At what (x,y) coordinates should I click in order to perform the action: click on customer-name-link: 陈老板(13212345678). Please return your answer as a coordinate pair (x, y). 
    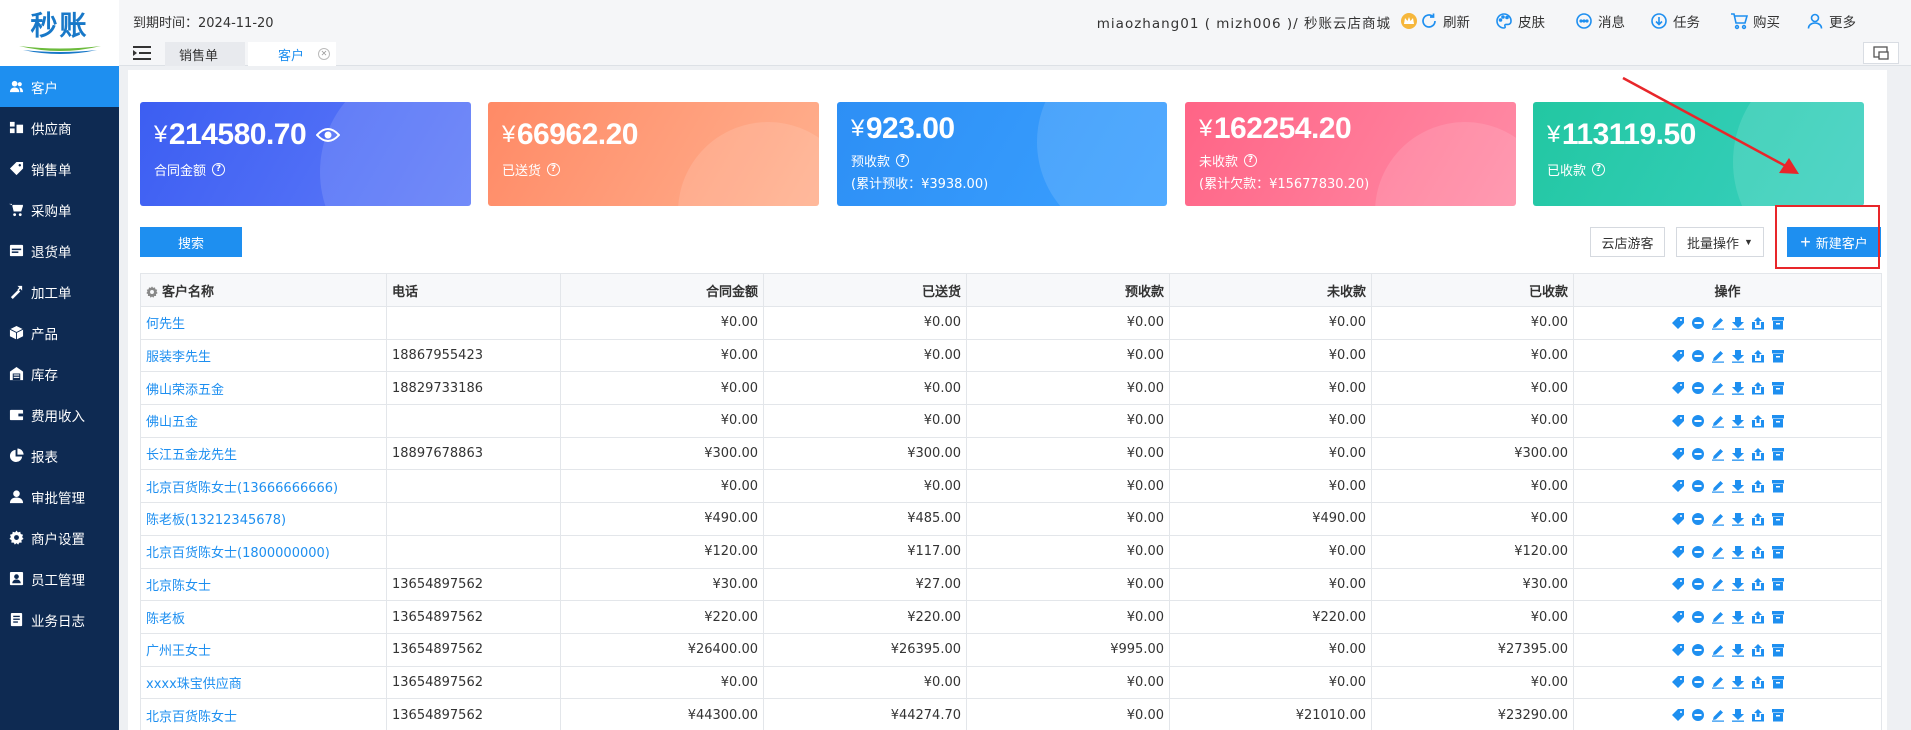
    Looking at the image, I should click on (263, 519).